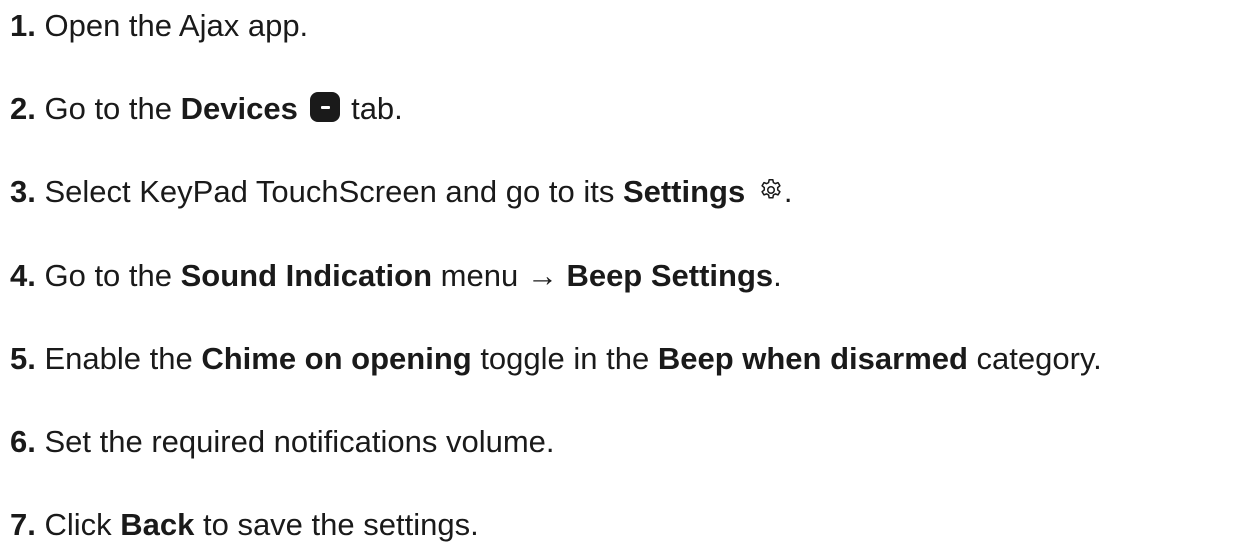  I want to click on step-number: 6., so click(23, 441).